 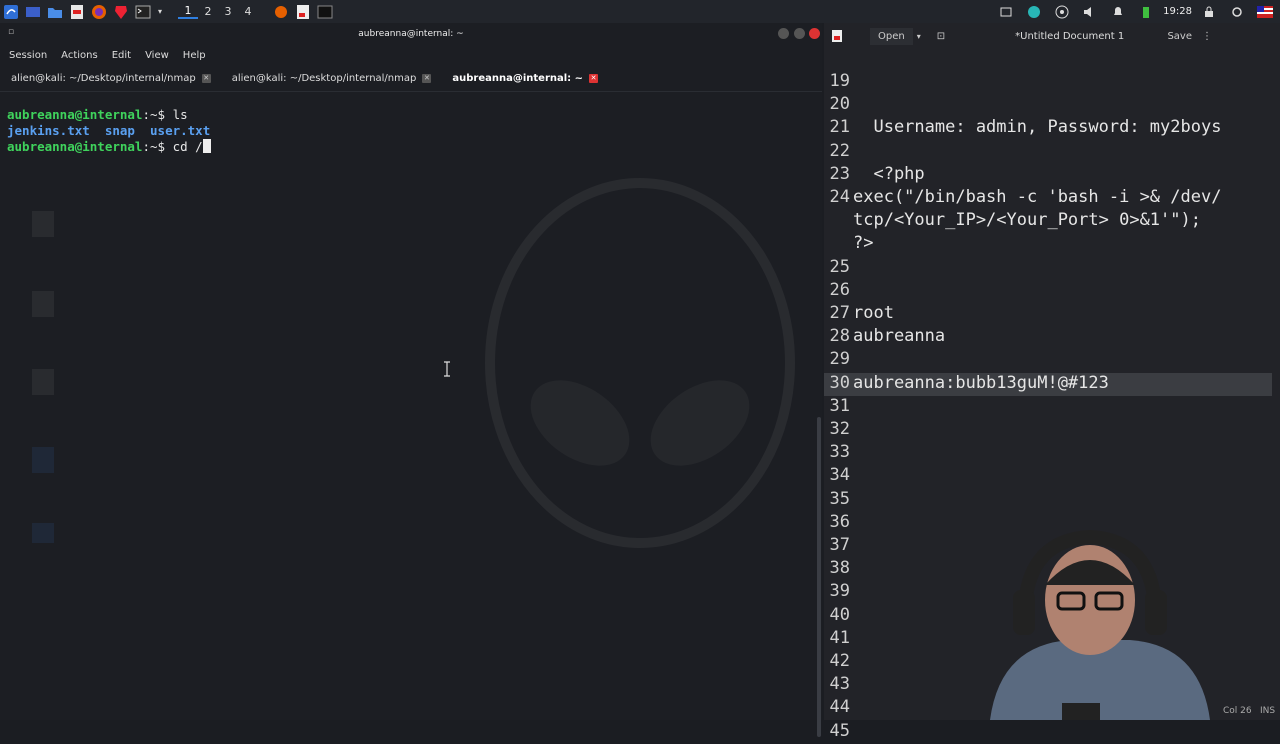 What do you see at coordinates (303, 12) in the screenshot?
I see `editor-task-icon` at bounding box center [303, 12].